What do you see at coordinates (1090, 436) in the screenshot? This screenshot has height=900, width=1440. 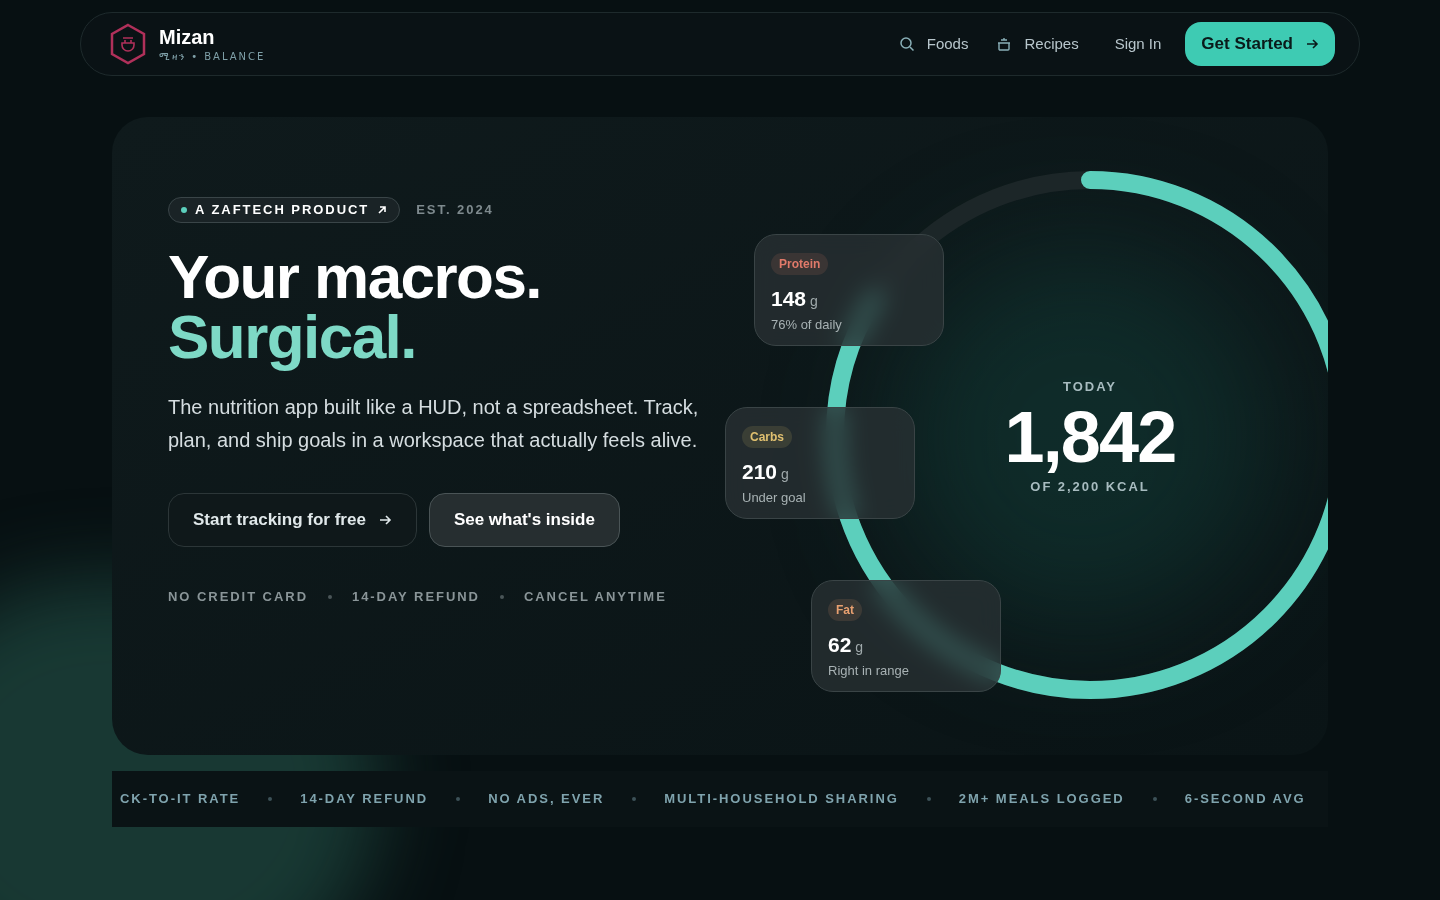 I see `calorie-total: 1,842` at bounding box center [1090, 436].